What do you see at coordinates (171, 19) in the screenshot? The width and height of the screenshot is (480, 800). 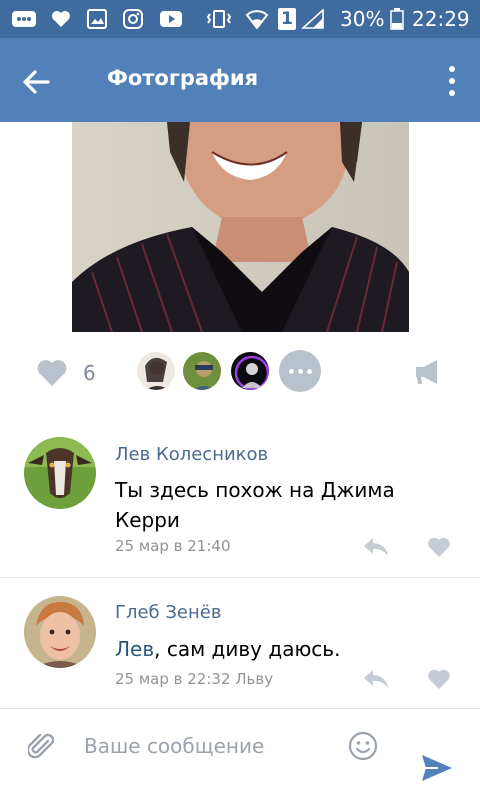 I see `youtube-notification-icon` at bounding box center [171, 19].